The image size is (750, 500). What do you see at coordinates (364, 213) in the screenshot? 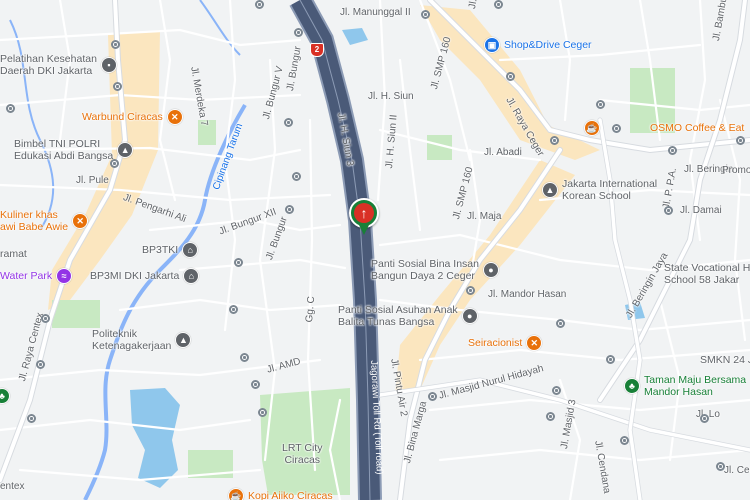
I see `arrow-up-icon: ↑` at bounding box center [364, 213].